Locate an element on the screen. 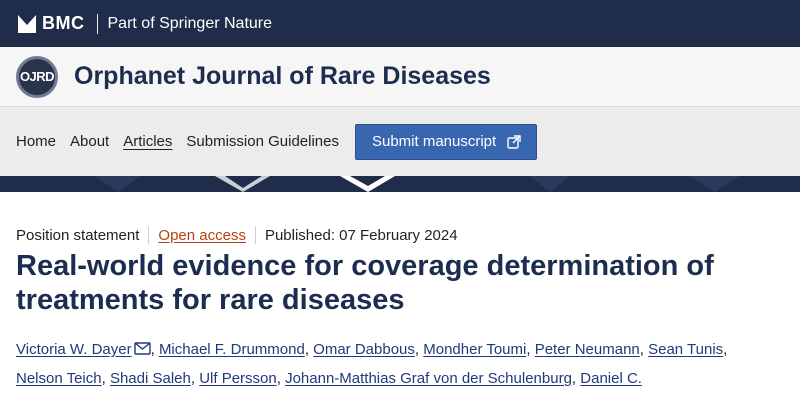 The image size is (800, 400). author-link: Ulf Persson is located at coordinates (238, 378).